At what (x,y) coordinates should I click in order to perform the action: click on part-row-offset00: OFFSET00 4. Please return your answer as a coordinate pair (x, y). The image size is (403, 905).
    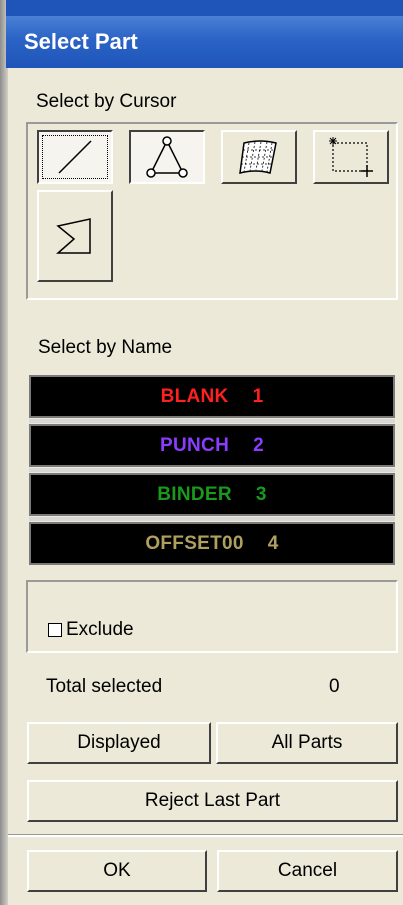
    Looking at the image, I should click on (212, 543).